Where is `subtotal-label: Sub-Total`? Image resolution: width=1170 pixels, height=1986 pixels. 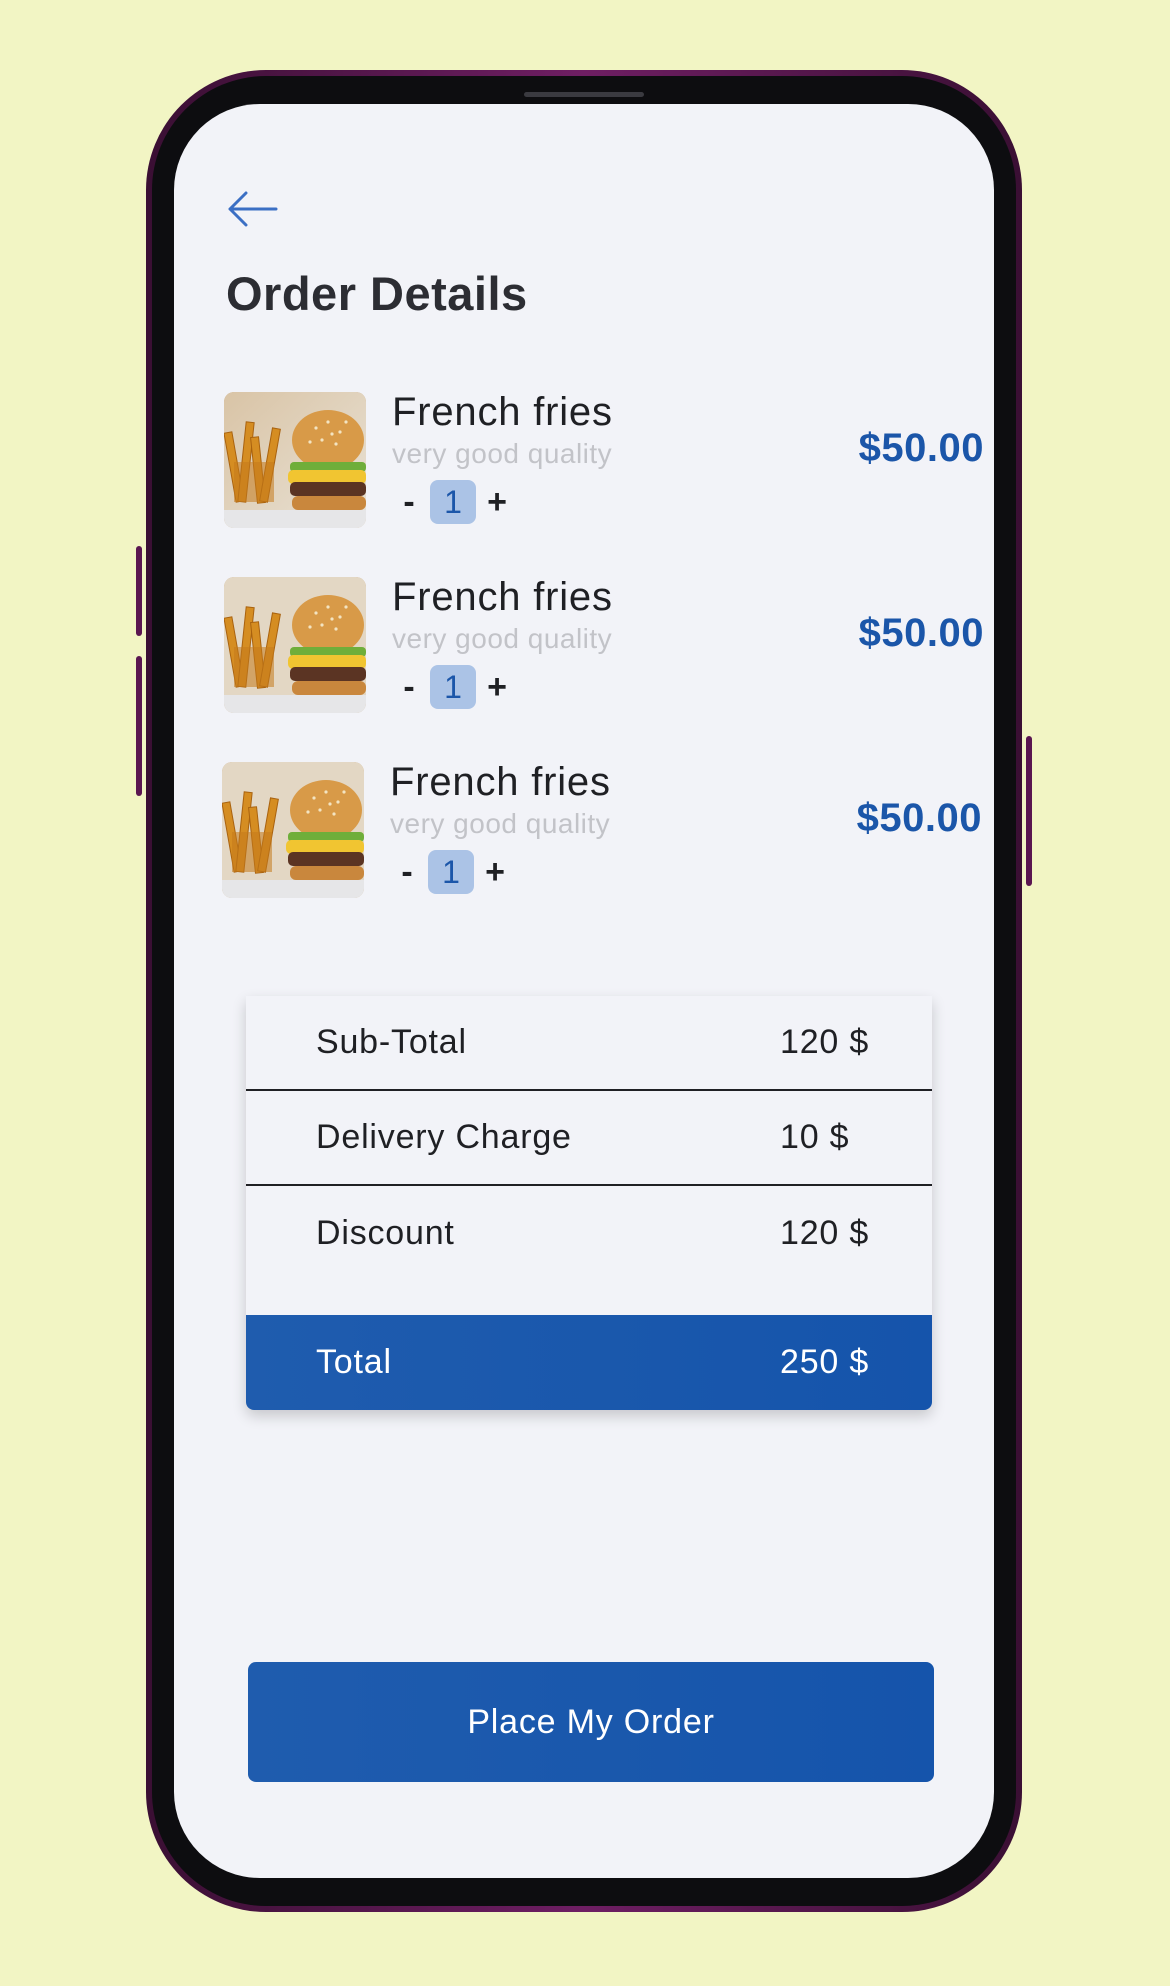
subtotal-label: Sub-Total is located at coordinates (391, 1042).